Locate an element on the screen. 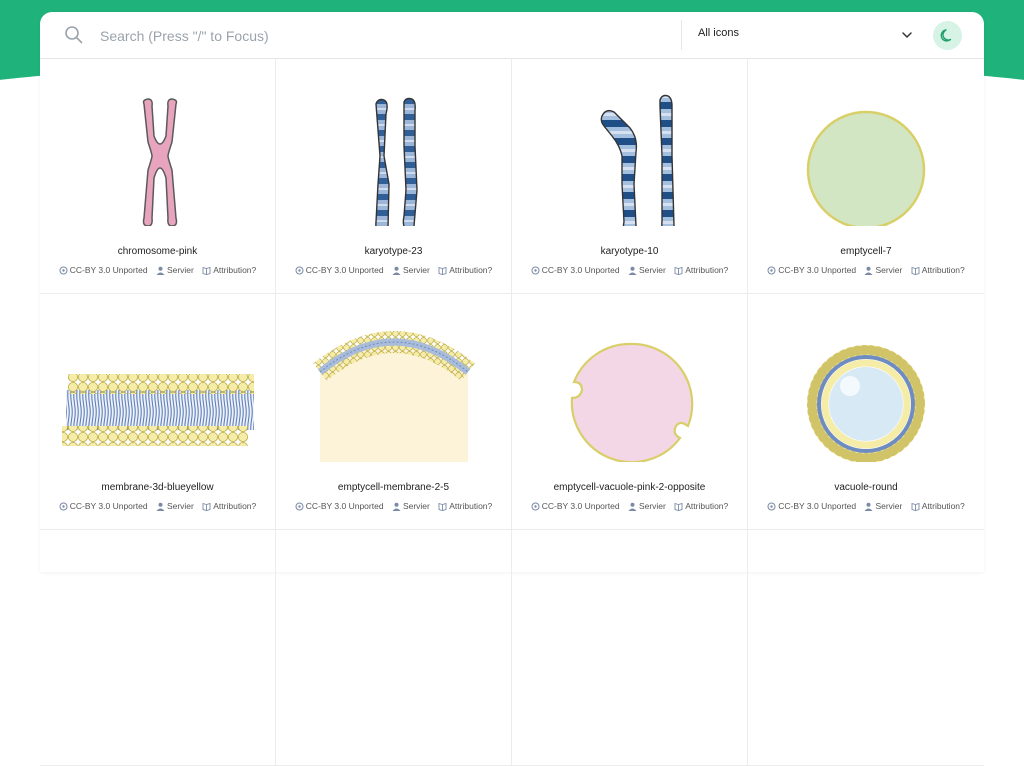 This screenshot has height=766, width=1024. emptycell-7-image is located at coordinates (866, 168).